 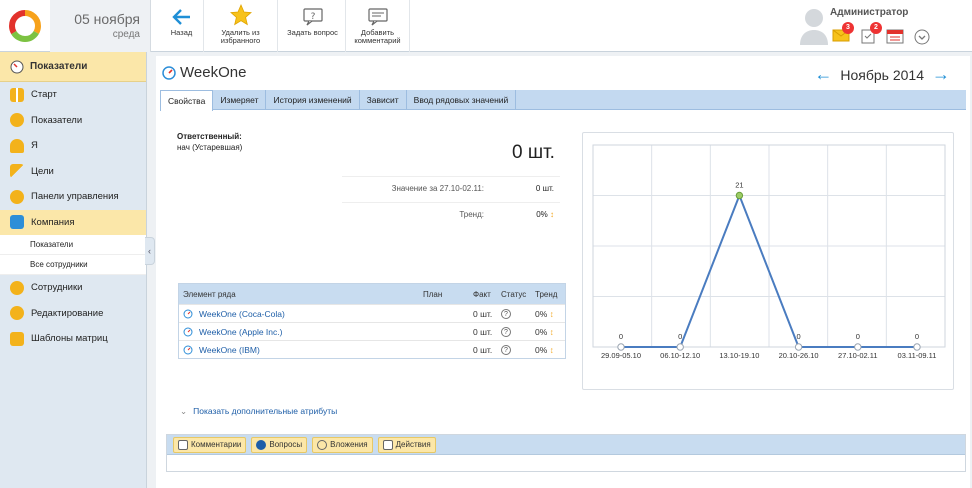 I want to click on ask-question-button: ? Задать вопрос, so click(x=313, y=26).